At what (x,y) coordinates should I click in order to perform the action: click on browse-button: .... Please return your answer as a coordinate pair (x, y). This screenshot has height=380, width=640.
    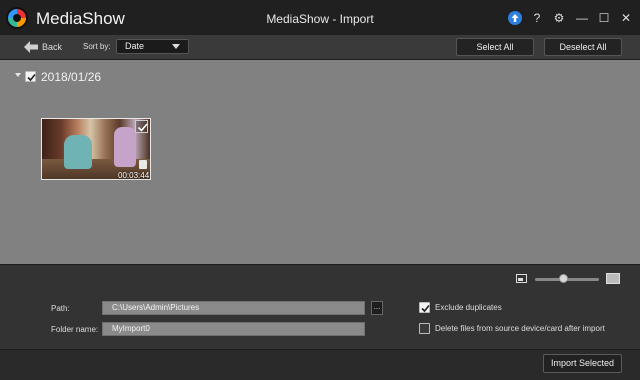
    Looking at the image, I should click on (377, 308).